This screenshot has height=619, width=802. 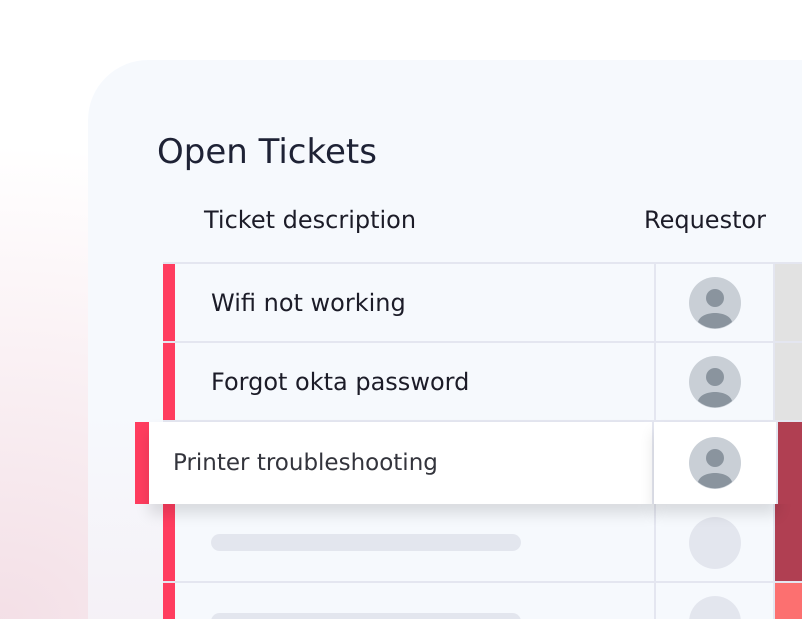 I want to click on ticket-description: Printer troubleshooting, so click(x=305, y=463).